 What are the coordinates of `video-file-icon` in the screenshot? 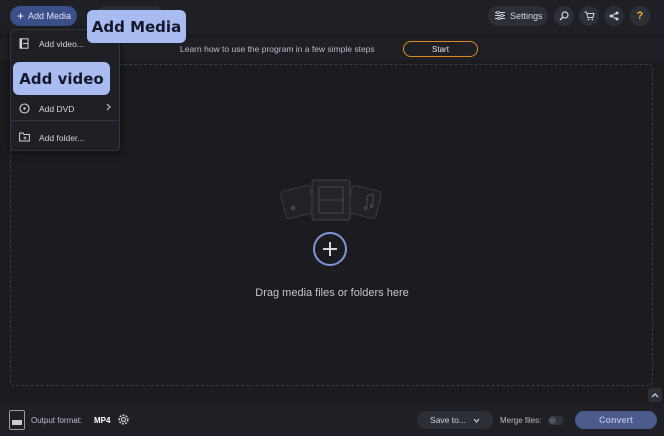 It's located at (24, 43).